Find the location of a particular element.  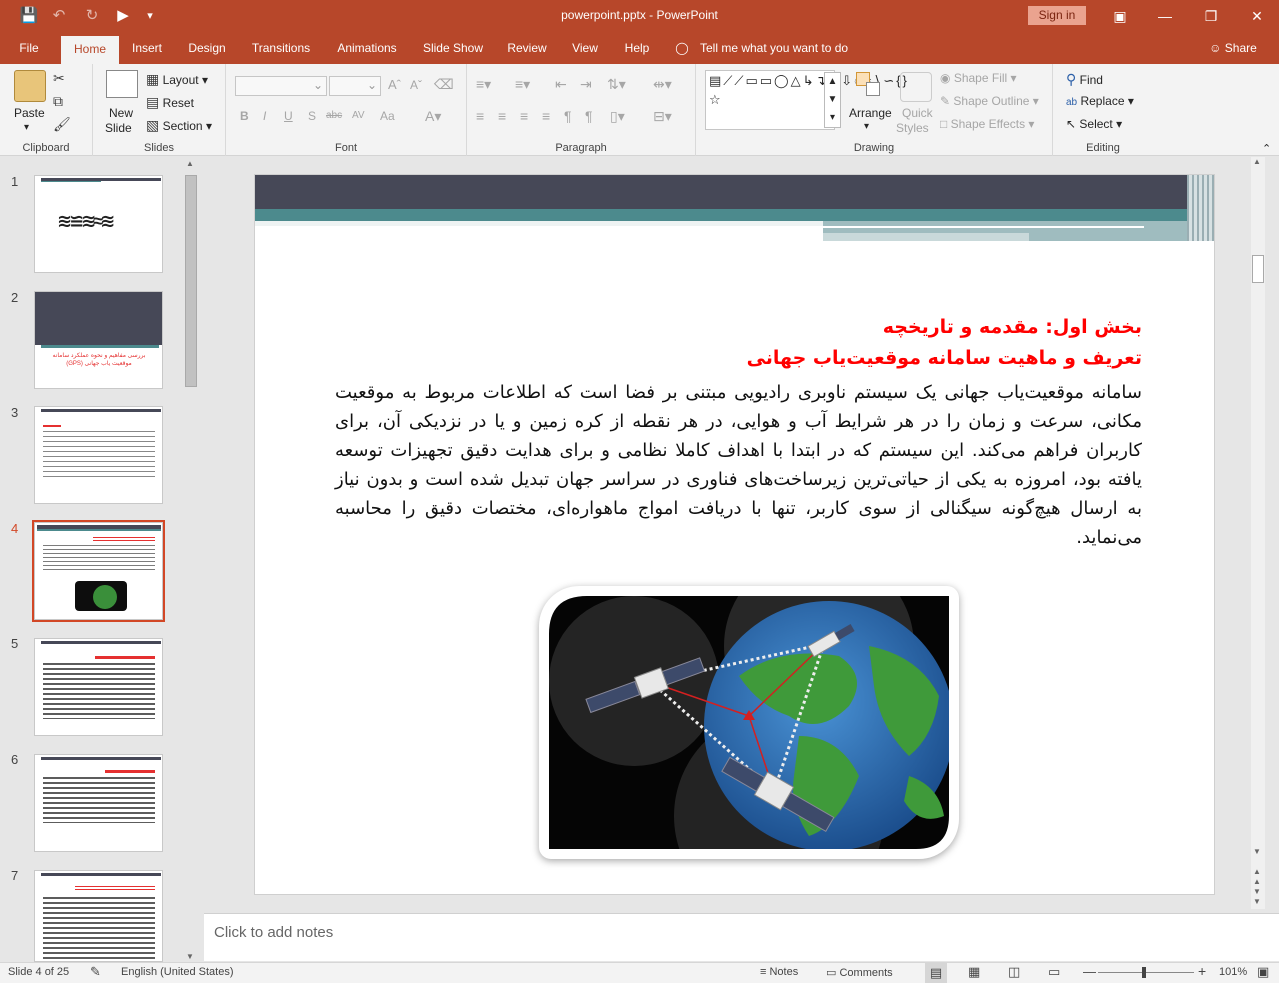

tab-view: View is located at coordinates (585, 48).